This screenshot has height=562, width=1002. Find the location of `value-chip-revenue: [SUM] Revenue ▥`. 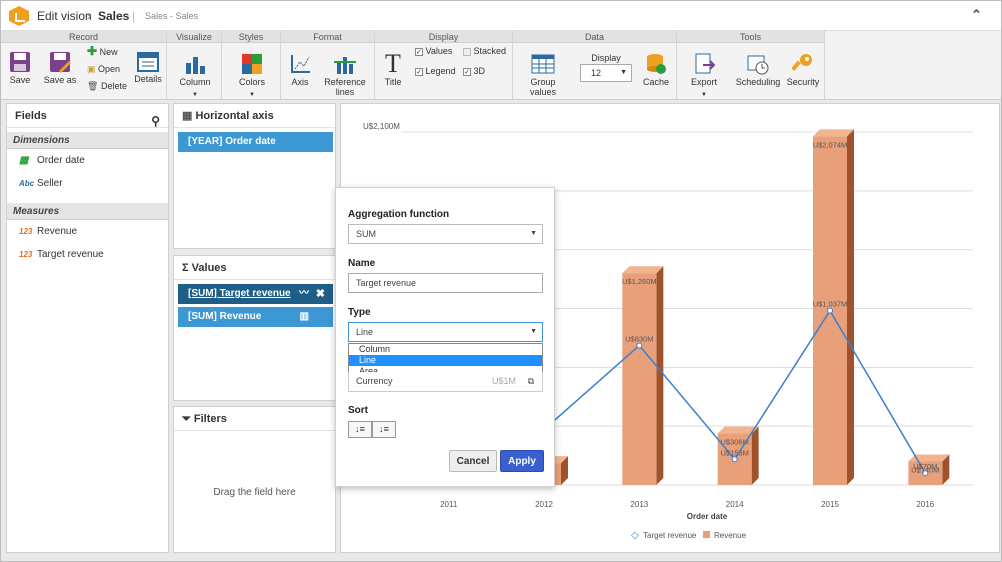

value-chip-revenue: [SUM] Revenue ▥ is located at coordinates (255, 317).